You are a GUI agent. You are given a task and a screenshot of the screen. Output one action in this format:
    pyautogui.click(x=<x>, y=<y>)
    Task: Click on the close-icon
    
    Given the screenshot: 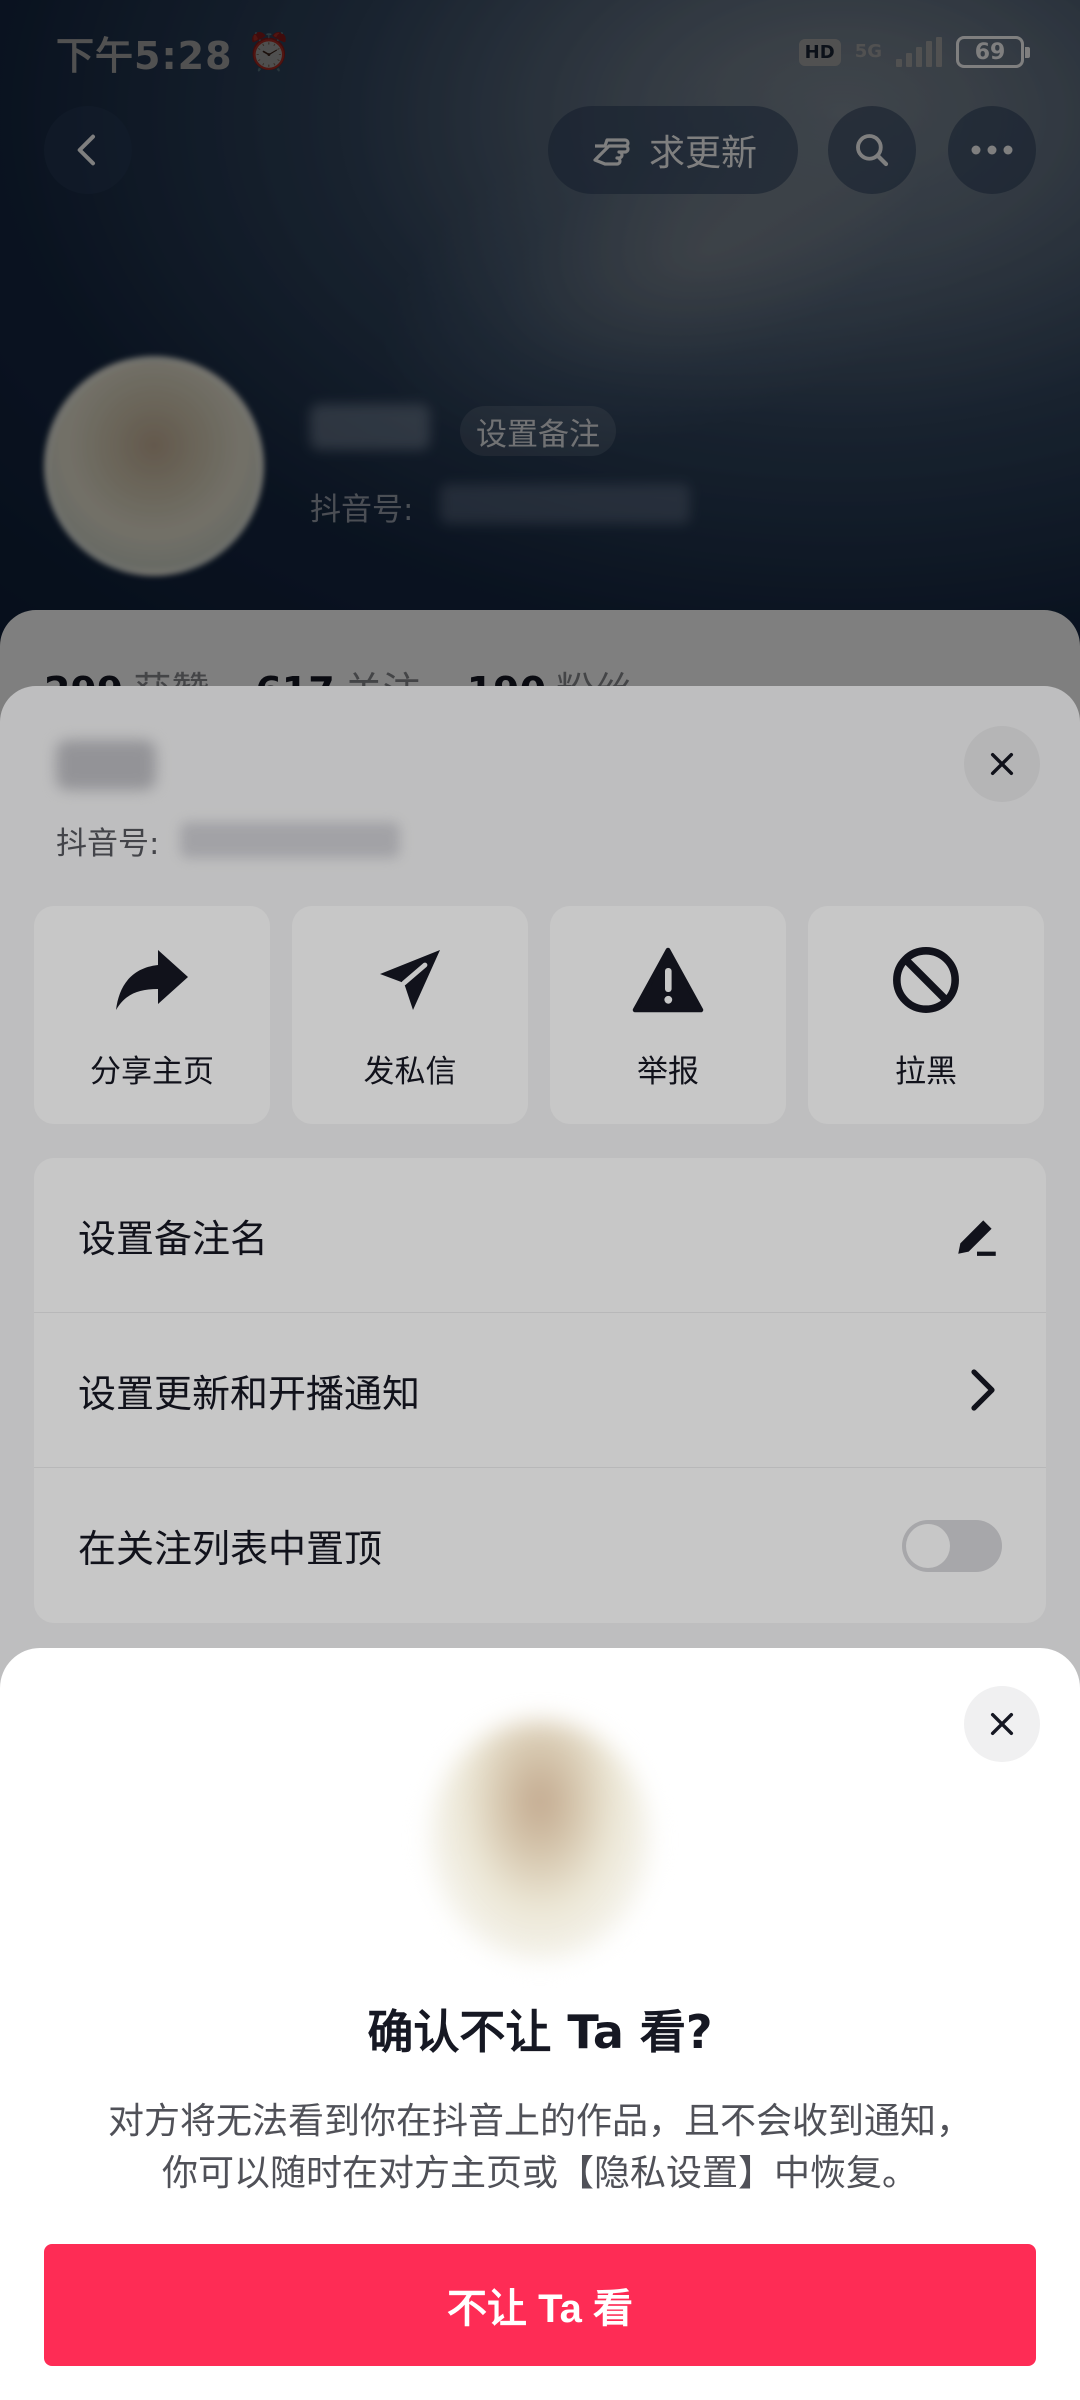 What is the action you would take?
    pyautogui.click(x=1002, y=1724)
    